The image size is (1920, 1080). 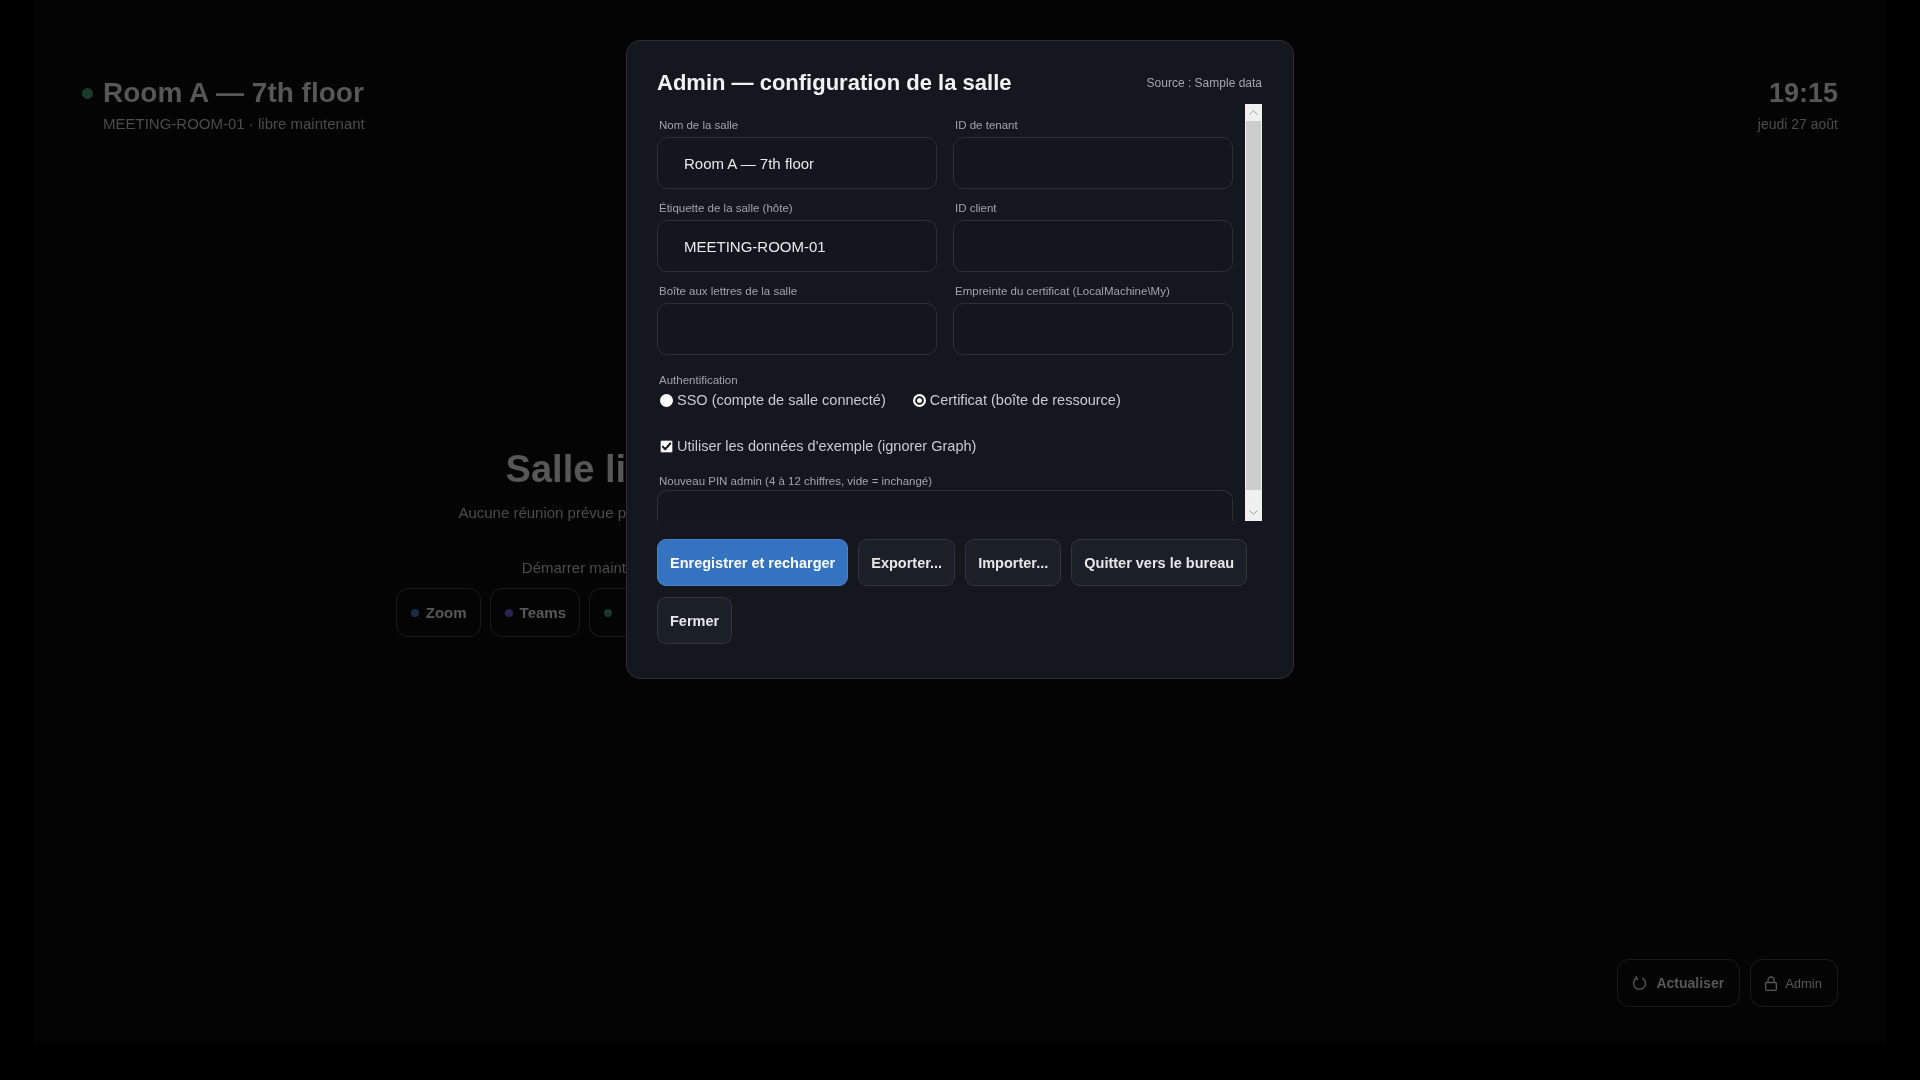 I want to click on source-label: Source : Sample data, so click(x=1204, y=83).